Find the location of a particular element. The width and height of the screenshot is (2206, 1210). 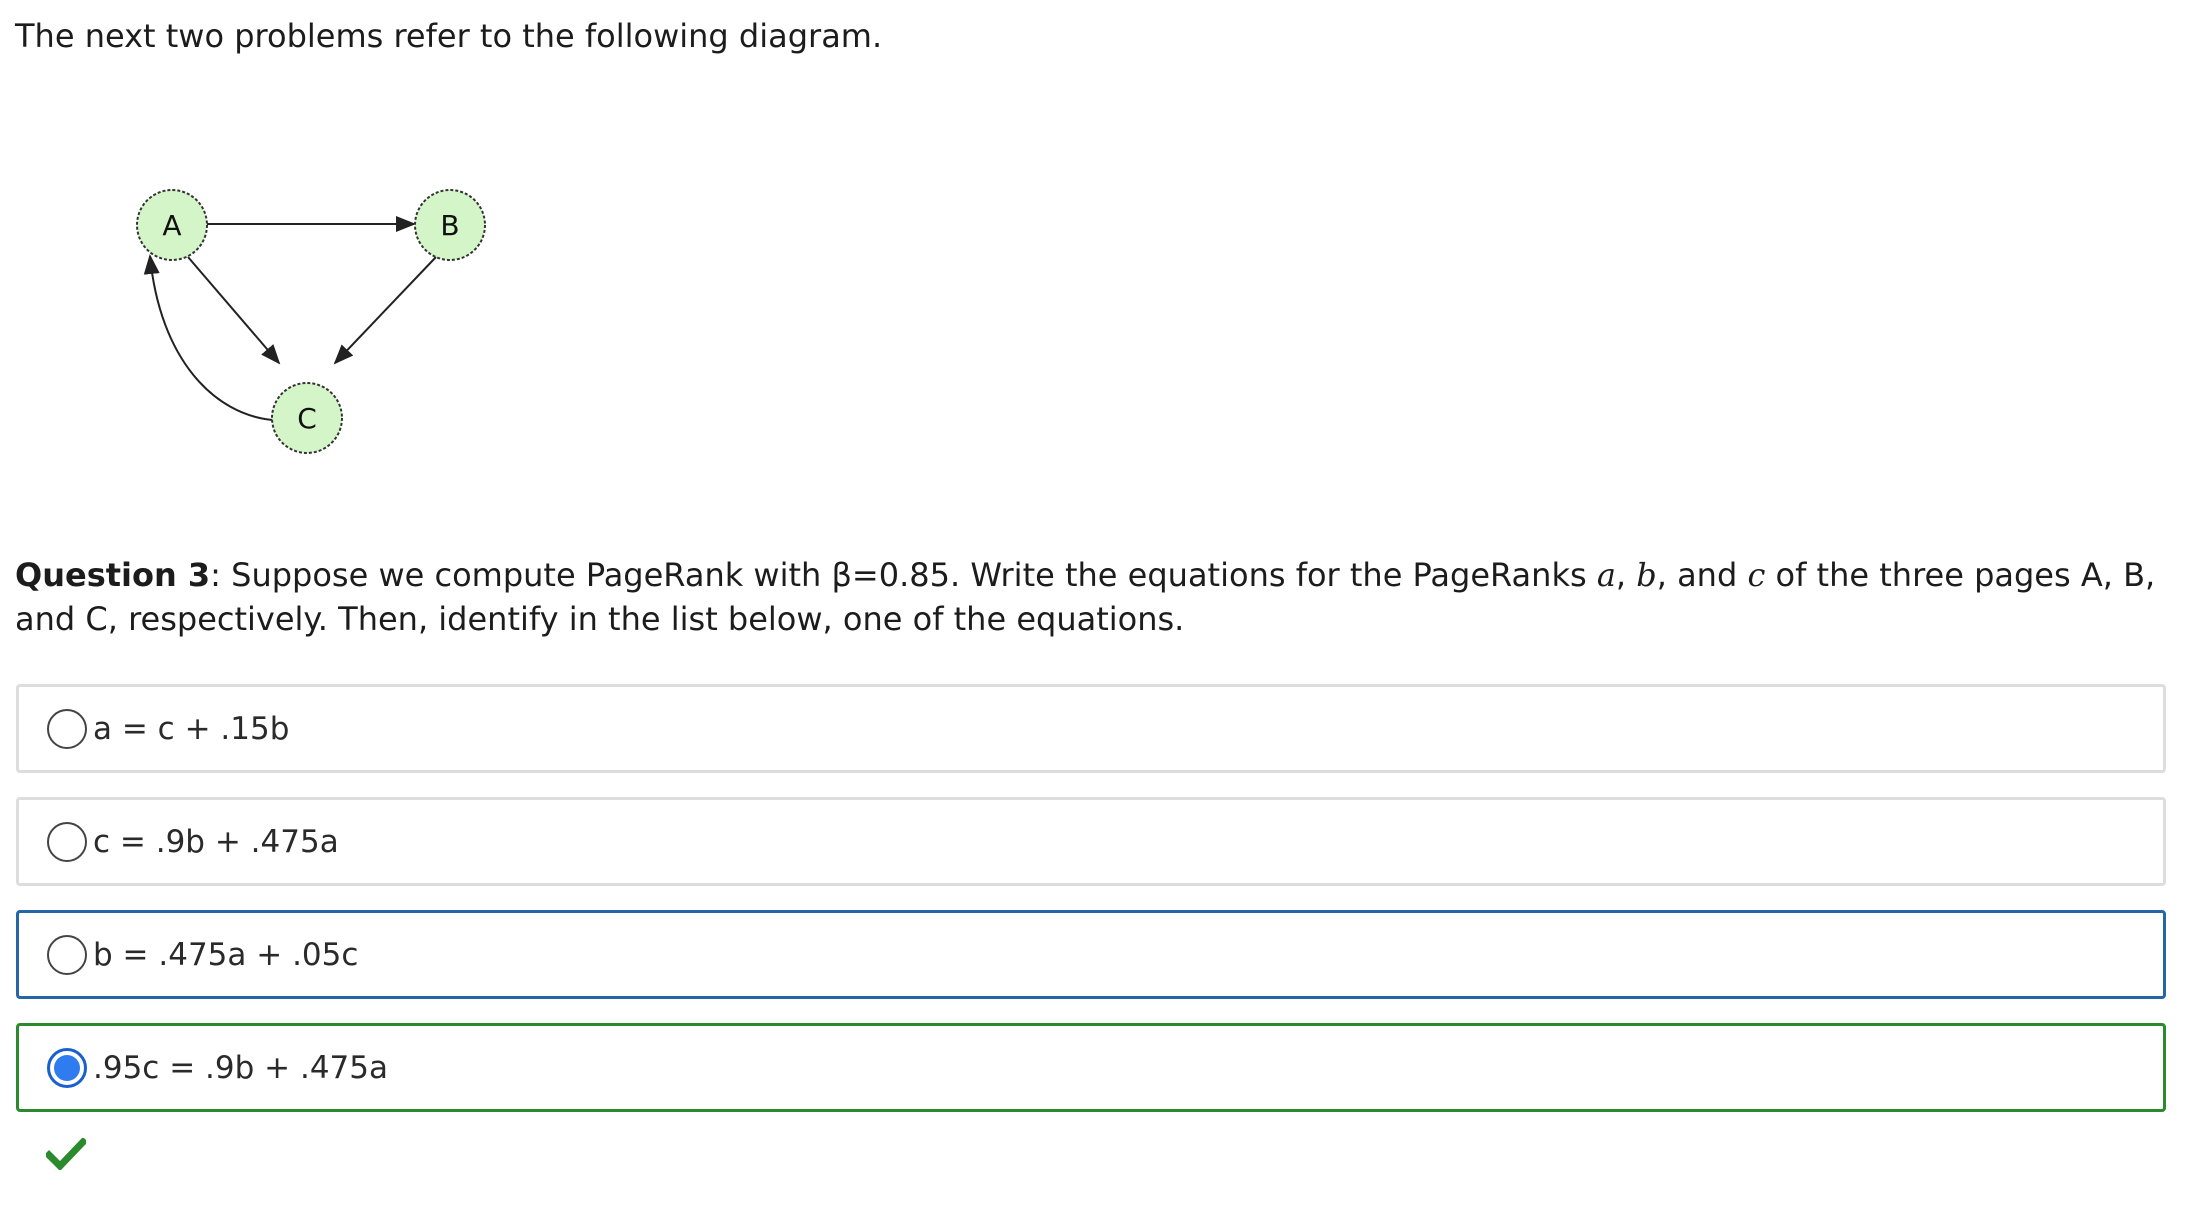

answer-option-label: b = .475a + .05c is located at coordinates (226, 954).